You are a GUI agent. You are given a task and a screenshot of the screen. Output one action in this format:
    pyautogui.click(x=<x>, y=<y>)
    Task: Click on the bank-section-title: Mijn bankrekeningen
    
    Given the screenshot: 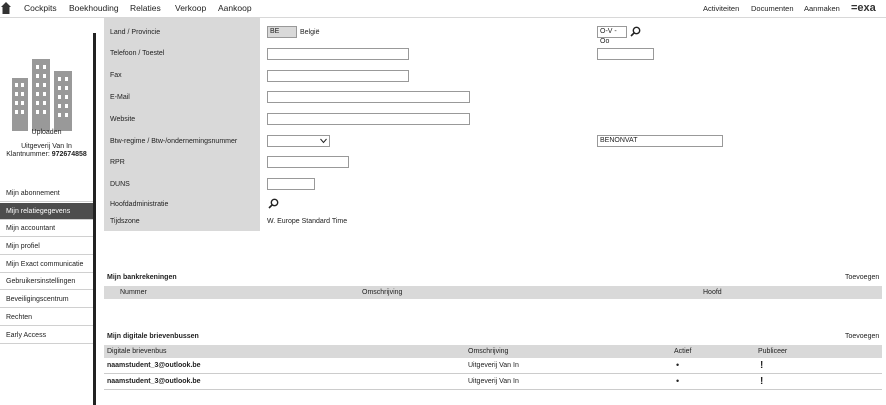 What is the action you would take?
    pyautogui.click(x=142, y=277)
    